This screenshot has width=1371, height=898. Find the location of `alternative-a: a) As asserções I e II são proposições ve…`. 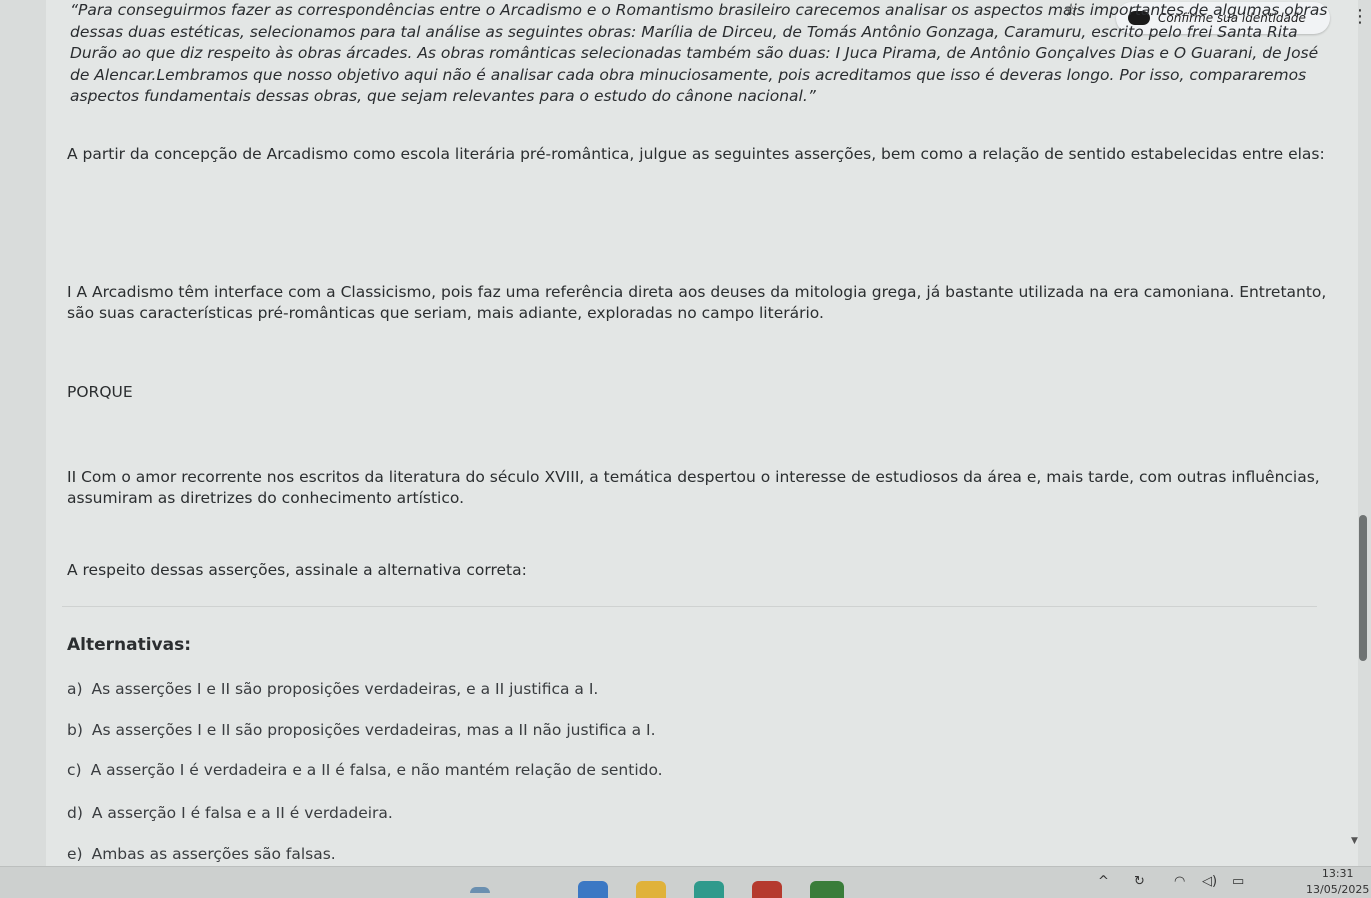

alternative-a: a) As asserções I e II são proposições ve… is located at coordinates (332, 689).